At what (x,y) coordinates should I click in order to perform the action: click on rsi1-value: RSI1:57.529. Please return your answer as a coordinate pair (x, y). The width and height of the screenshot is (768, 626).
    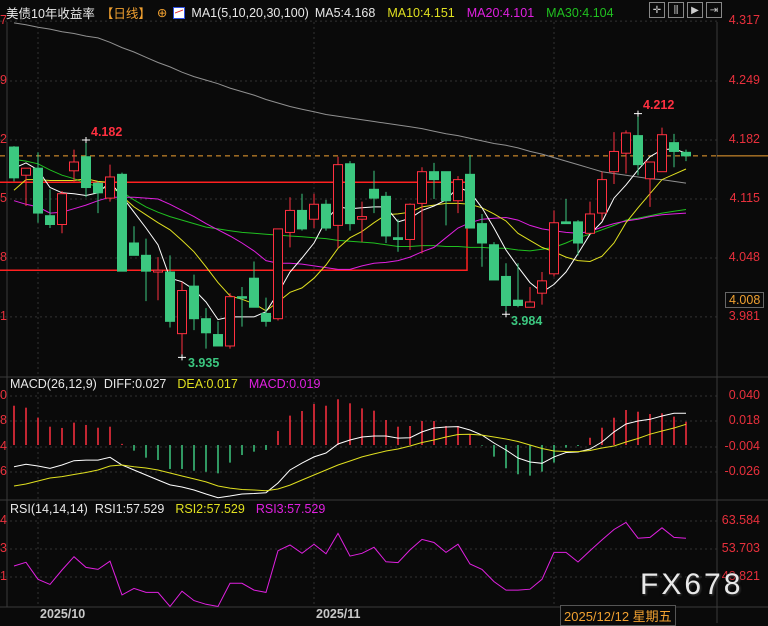
    Looking at the image, I should click on (129, 509).